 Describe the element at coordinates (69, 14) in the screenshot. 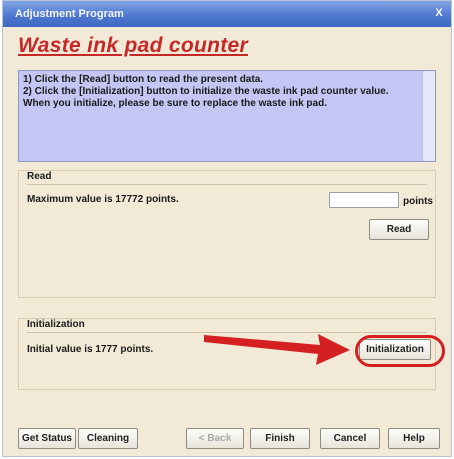

I see `window-title: Adjustment Program` at that location.